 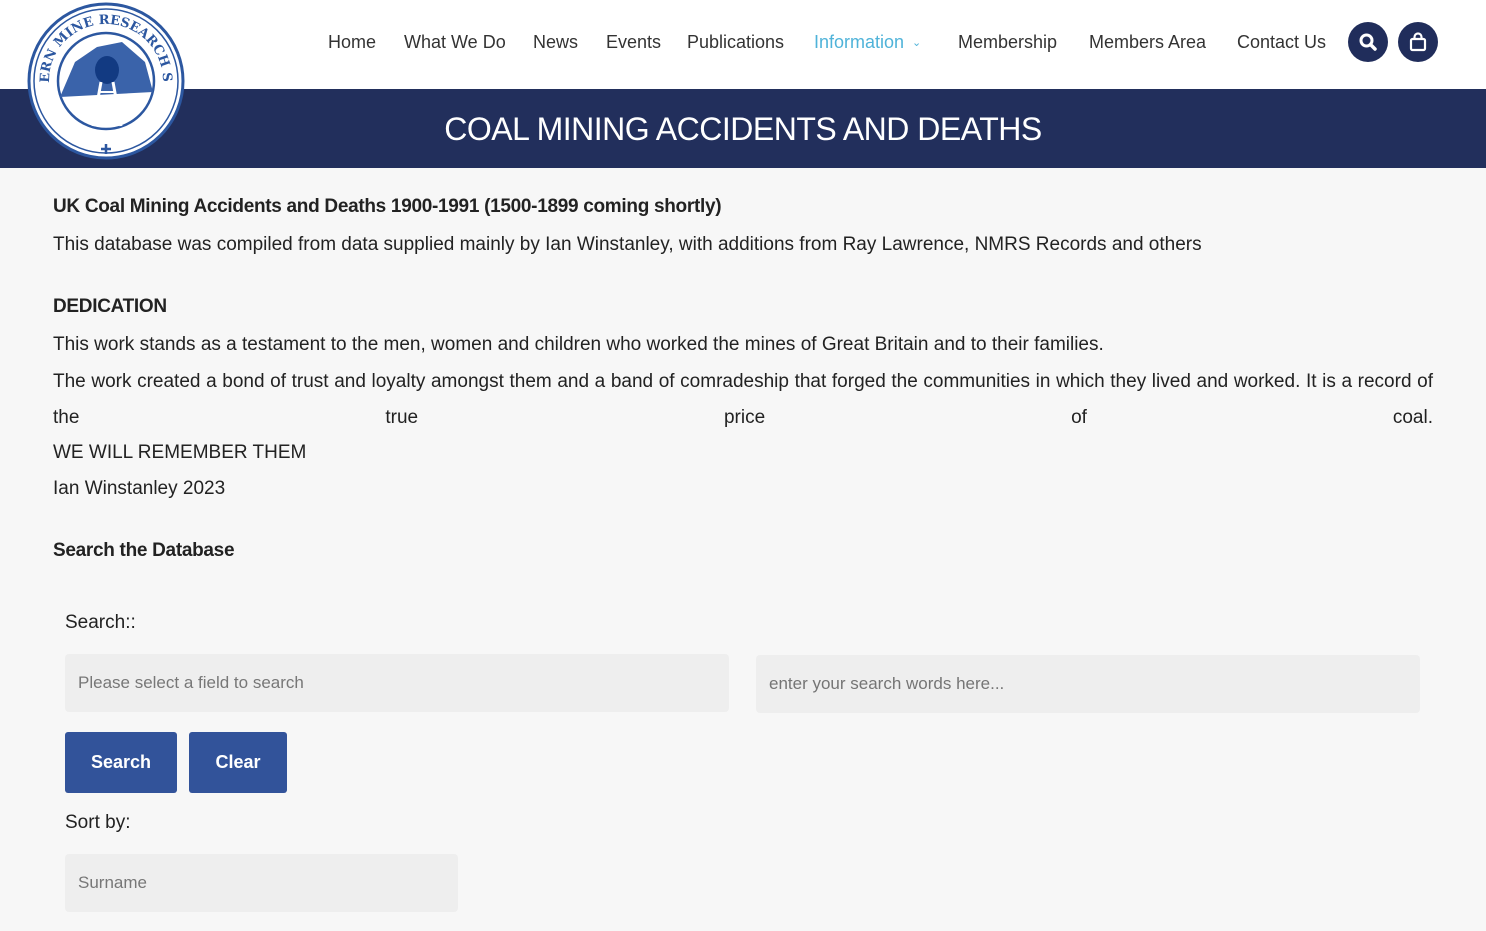 I want to click on chevron-down-icon: ⌄, so click(x=917, y=43).